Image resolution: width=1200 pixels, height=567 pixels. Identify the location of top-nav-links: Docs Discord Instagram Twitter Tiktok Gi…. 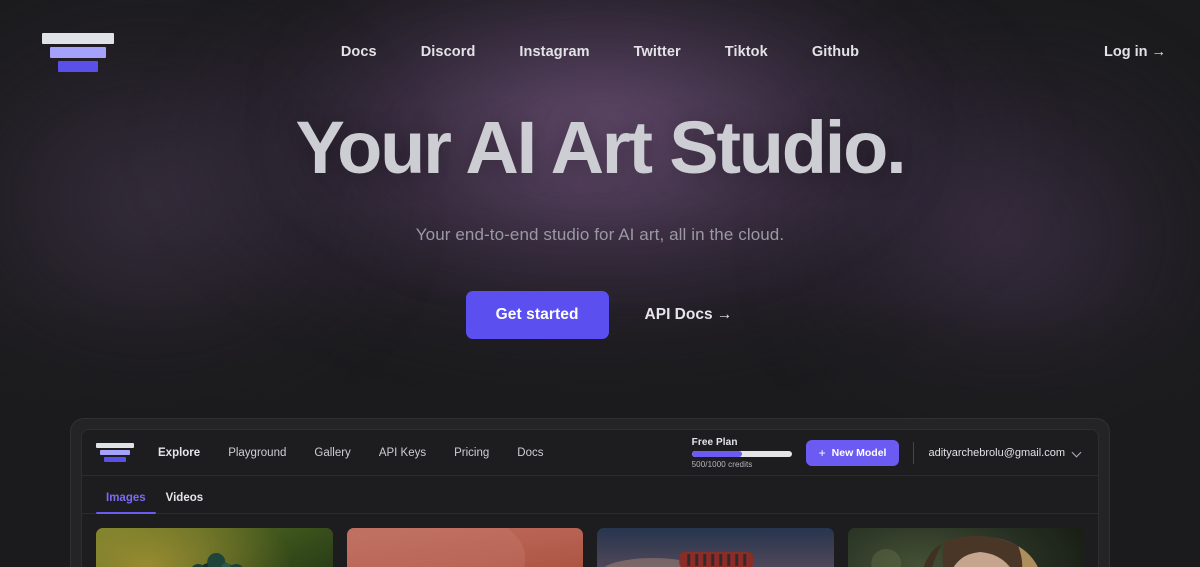
(600, 52).